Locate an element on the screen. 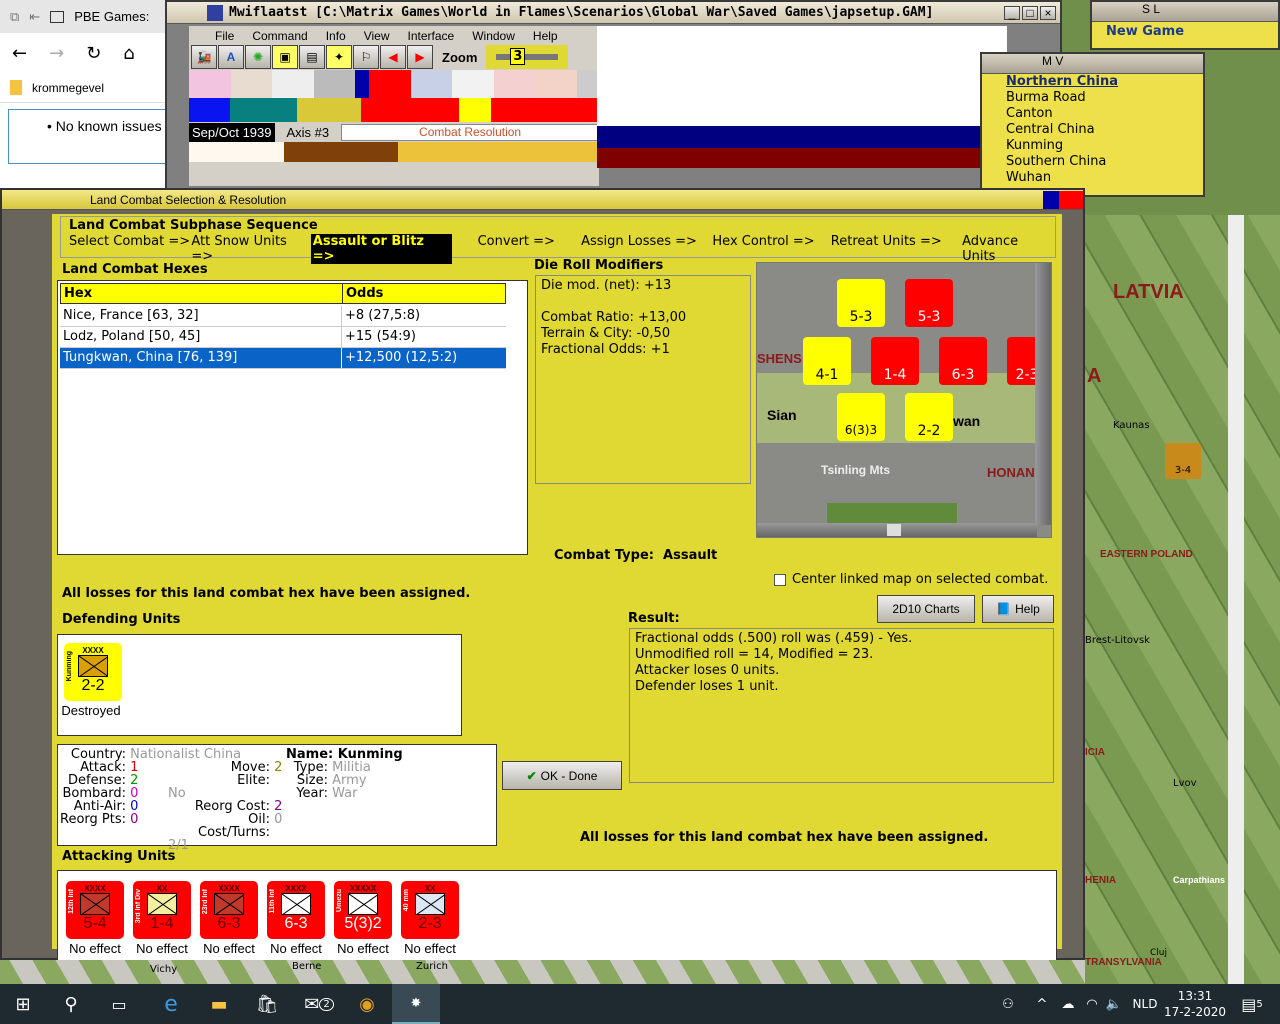 The height and width of the screenshot is (1024, 1280). map-counter: 6-3 is located at coordinates (963, 361).